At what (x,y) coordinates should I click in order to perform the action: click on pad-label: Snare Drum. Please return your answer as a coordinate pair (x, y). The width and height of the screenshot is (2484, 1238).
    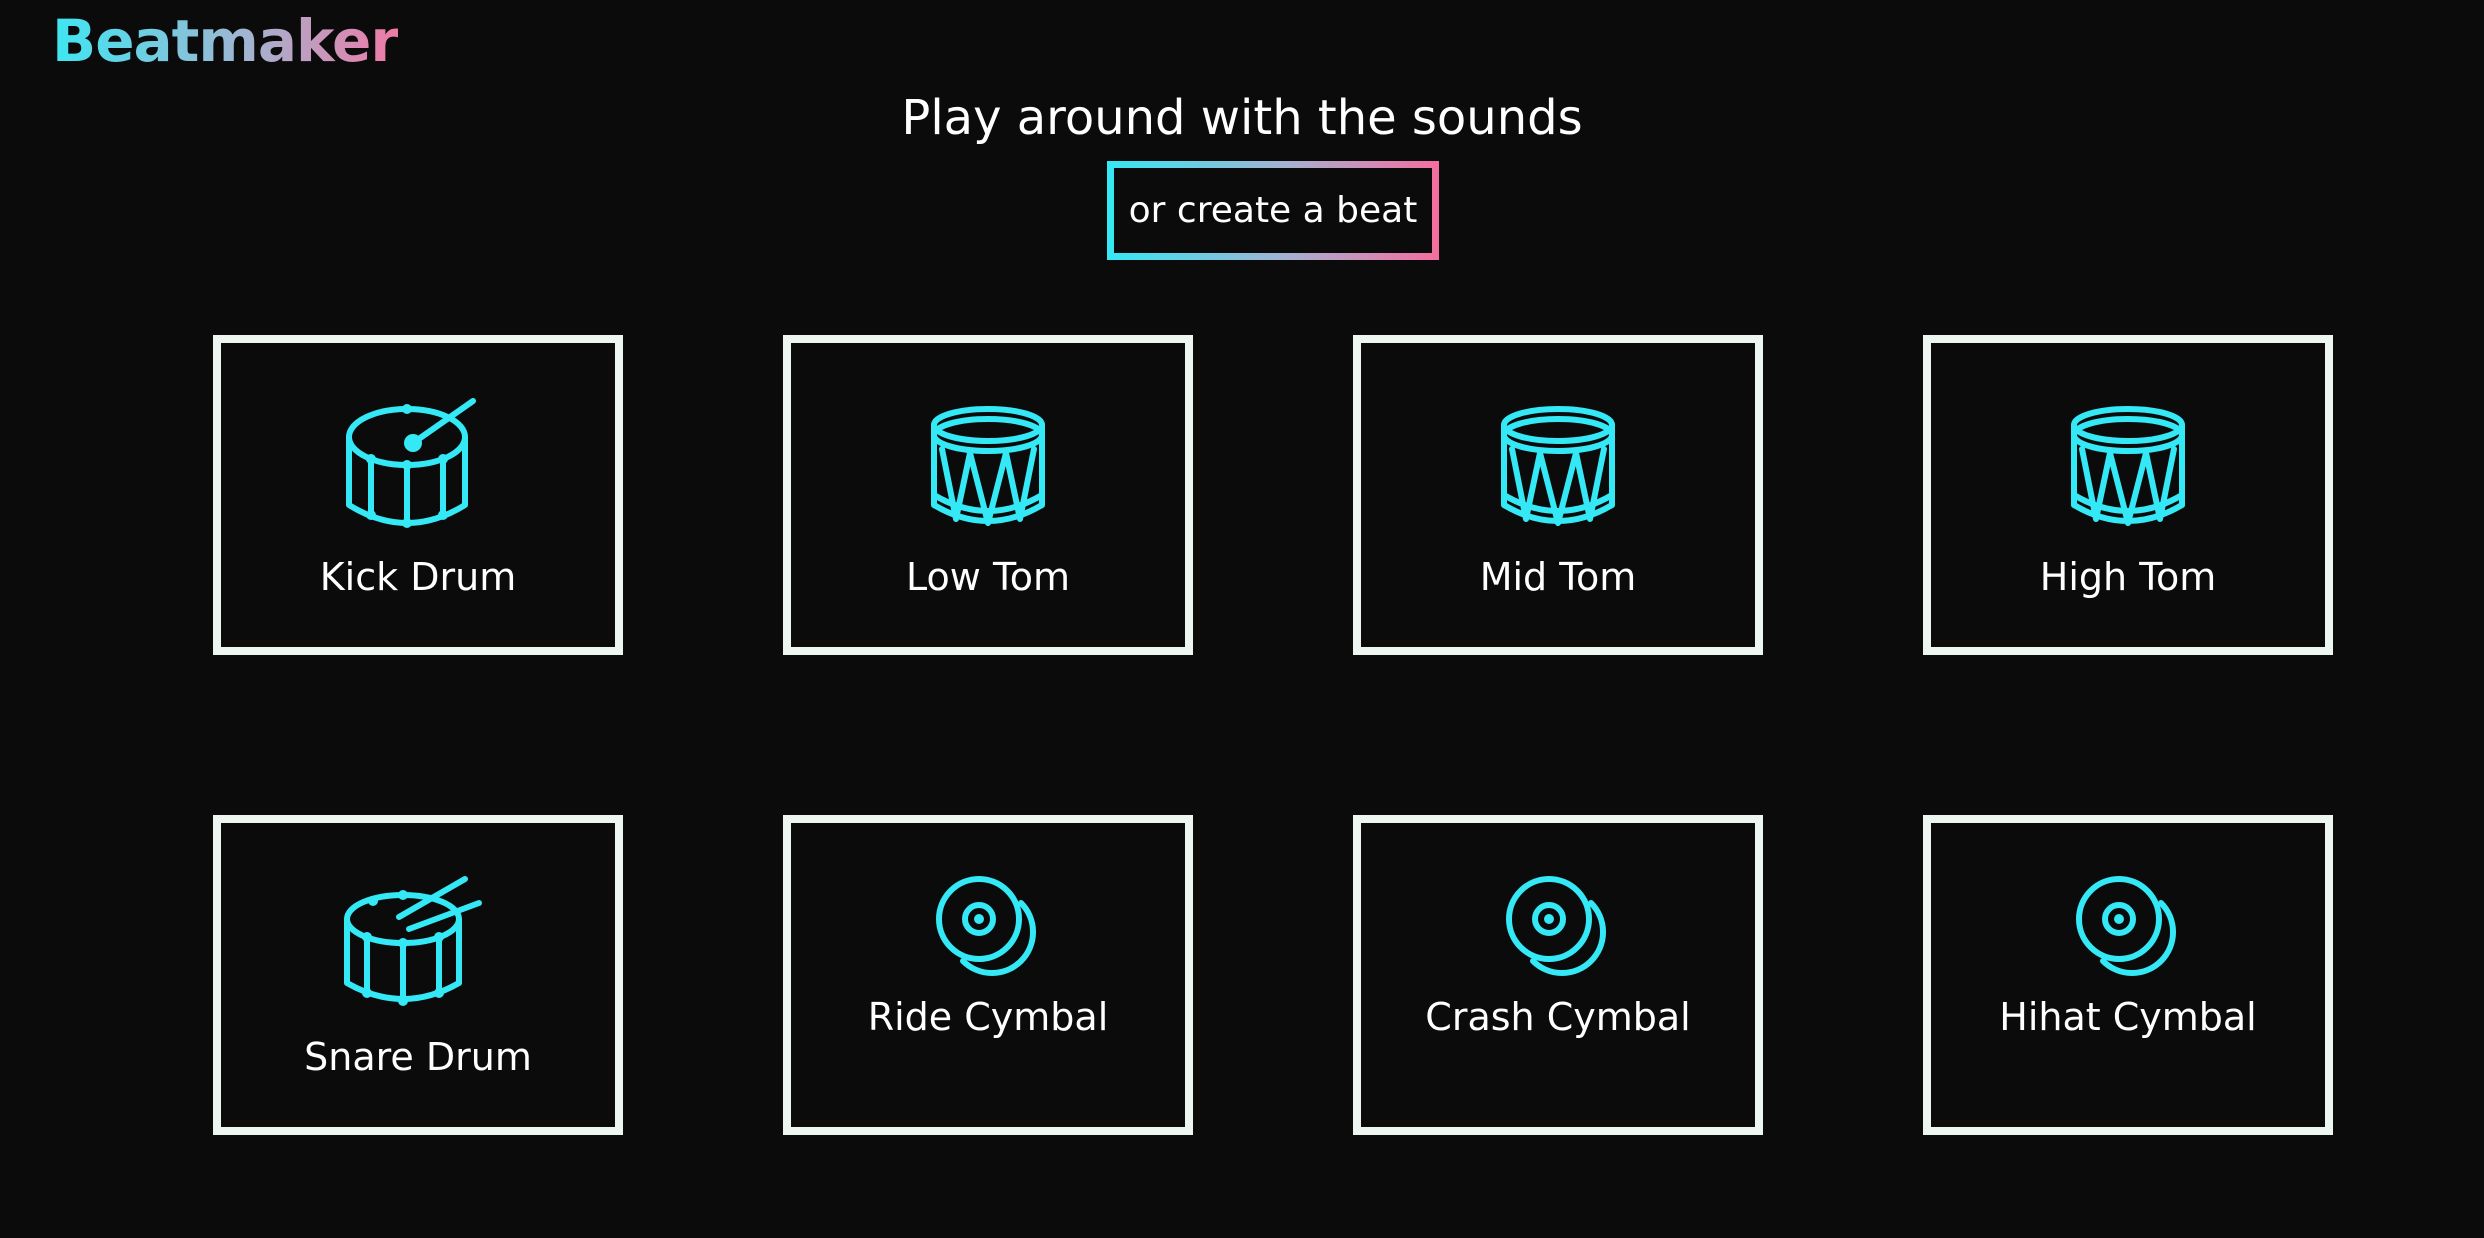
    Looking at the image, I should click on (418, 1057).